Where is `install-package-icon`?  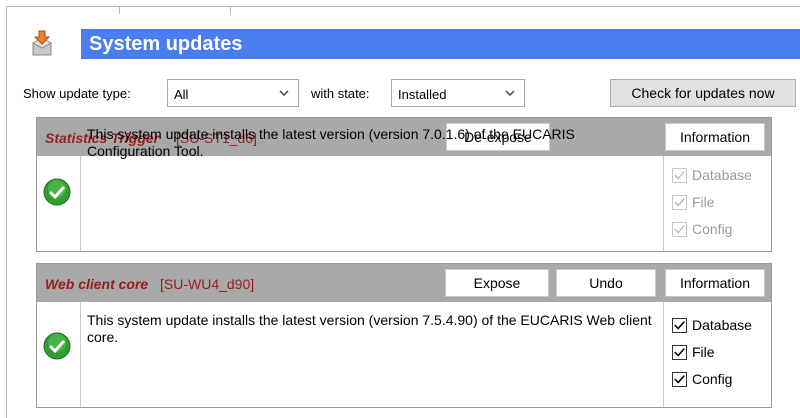
install-package-icon is located at coordinates (42, 43).